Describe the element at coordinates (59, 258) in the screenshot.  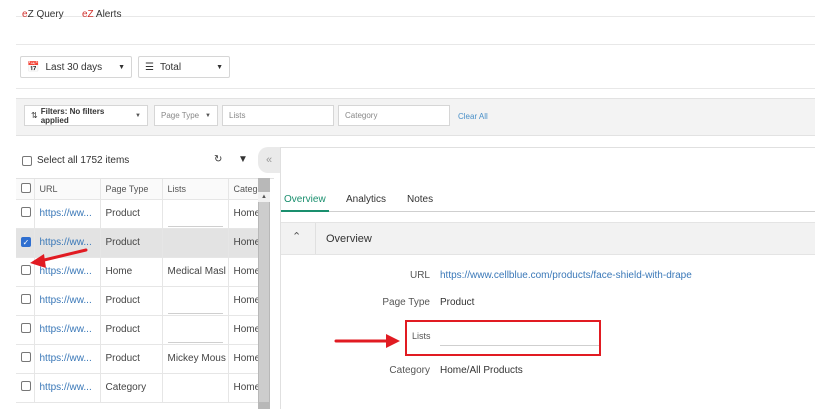
I see `arrow-to-selected-row` at that location.